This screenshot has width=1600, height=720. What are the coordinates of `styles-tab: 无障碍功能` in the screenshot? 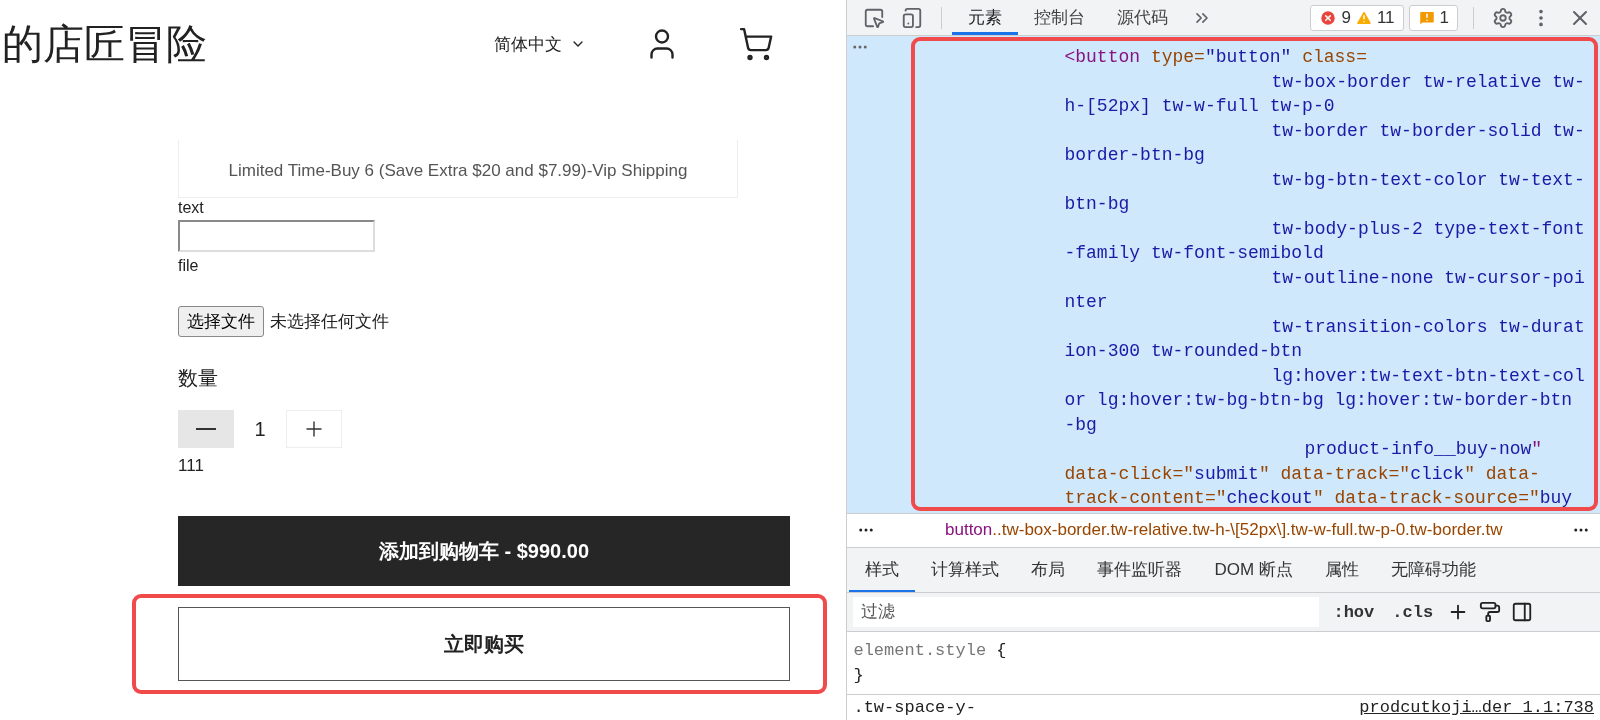 It's located at (1433, 570).